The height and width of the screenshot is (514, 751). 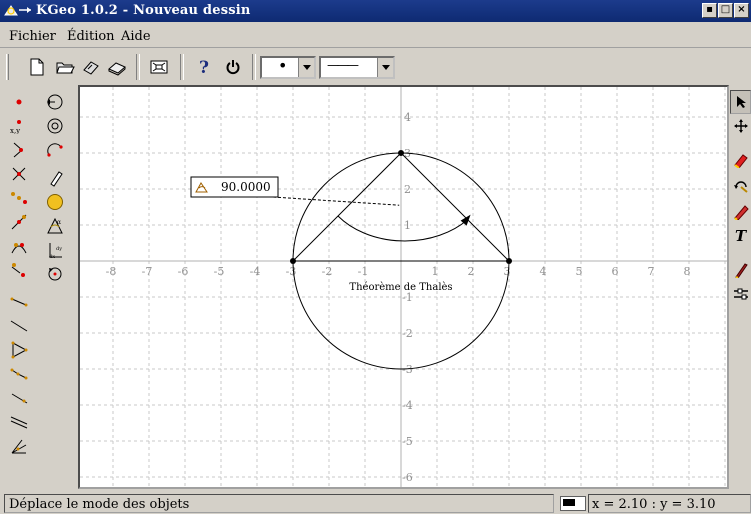 What do you see at coordinates (65, 67) in the screenshot?
I see `open-icon` at bounding box center [65, 67].